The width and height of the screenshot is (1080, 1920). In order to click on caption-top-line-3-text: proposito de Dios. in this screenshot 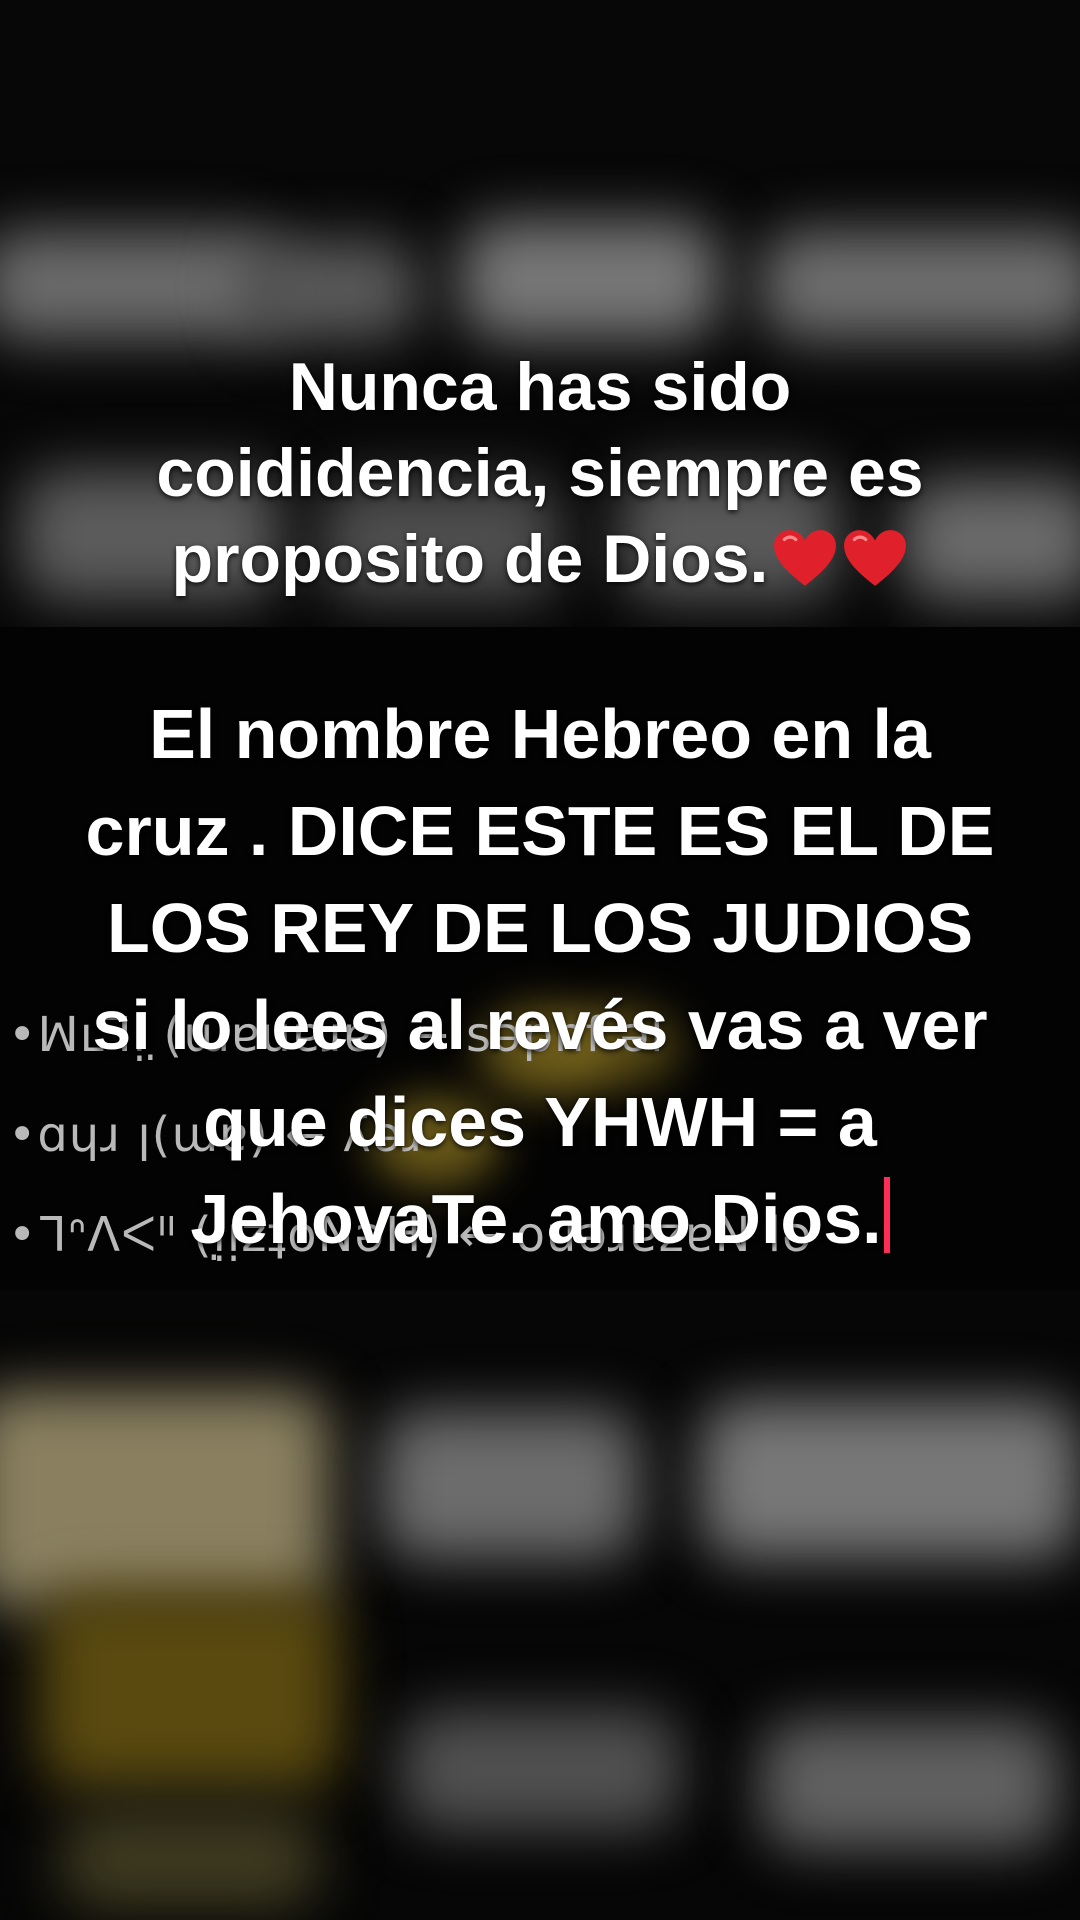, I will do `click(470, 559)`.